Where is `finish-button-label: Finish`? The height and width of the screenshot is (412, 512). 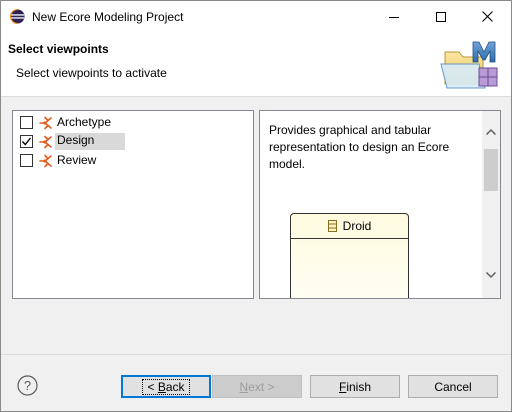 finish-button-label: Finish is located at coordinates (355, 386).